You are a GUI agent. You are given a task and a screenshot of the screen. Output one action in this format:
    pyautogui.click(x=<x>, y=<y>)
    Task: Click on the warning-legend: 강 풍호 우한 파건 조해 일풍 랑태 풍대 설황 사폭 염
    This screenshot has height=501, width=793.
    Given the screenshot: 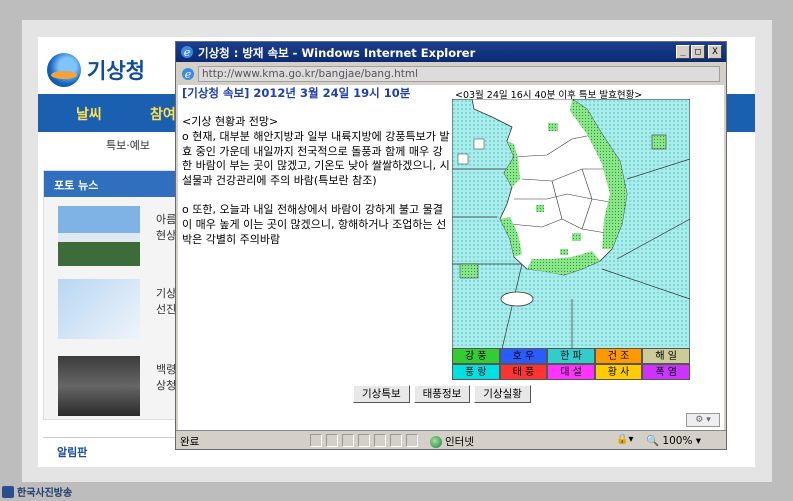 What is the action you would take?
    pyautogui.click(x=571, y=364)
    